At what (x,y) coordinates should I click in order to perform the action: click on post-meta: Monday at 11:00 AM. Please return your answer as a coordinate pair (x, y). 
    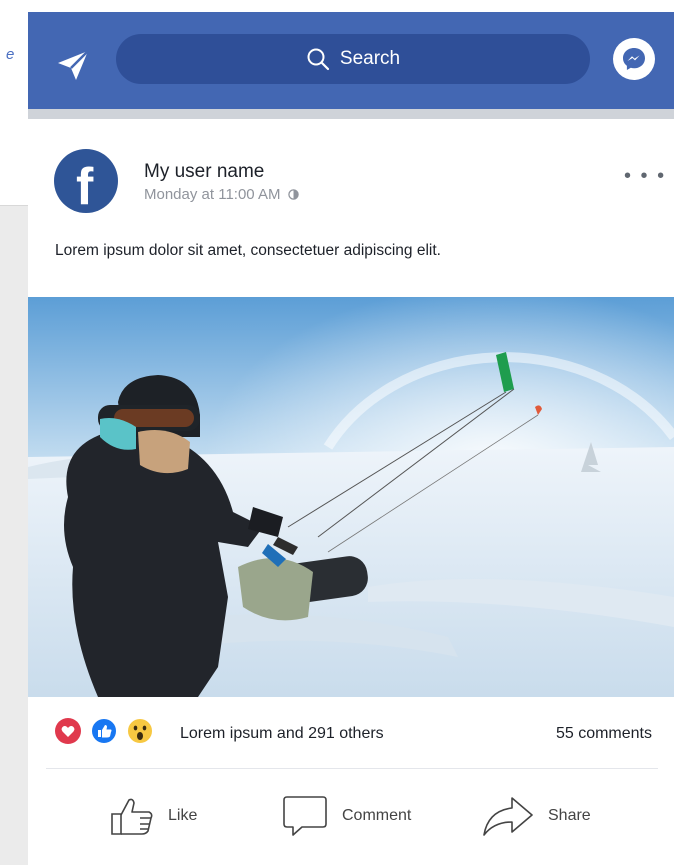
    Looking at the image, I should click on (222, 194).